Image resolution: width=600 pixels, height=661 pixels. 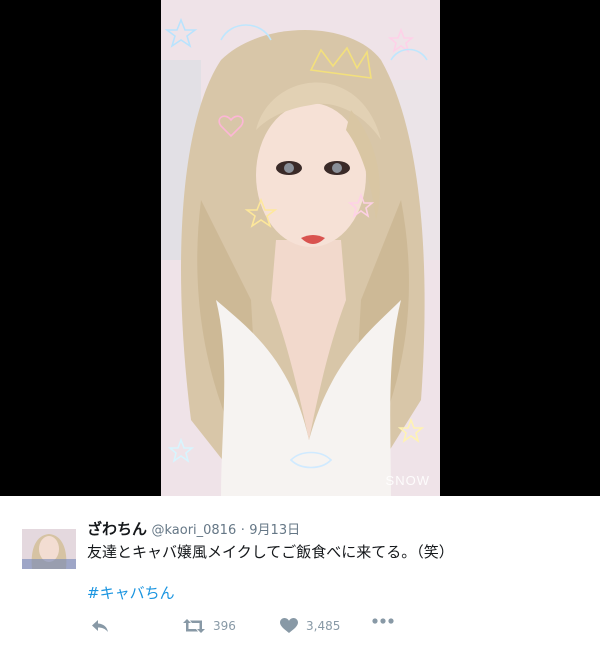 I want to click on more-icon, so click(x=383, y=621).